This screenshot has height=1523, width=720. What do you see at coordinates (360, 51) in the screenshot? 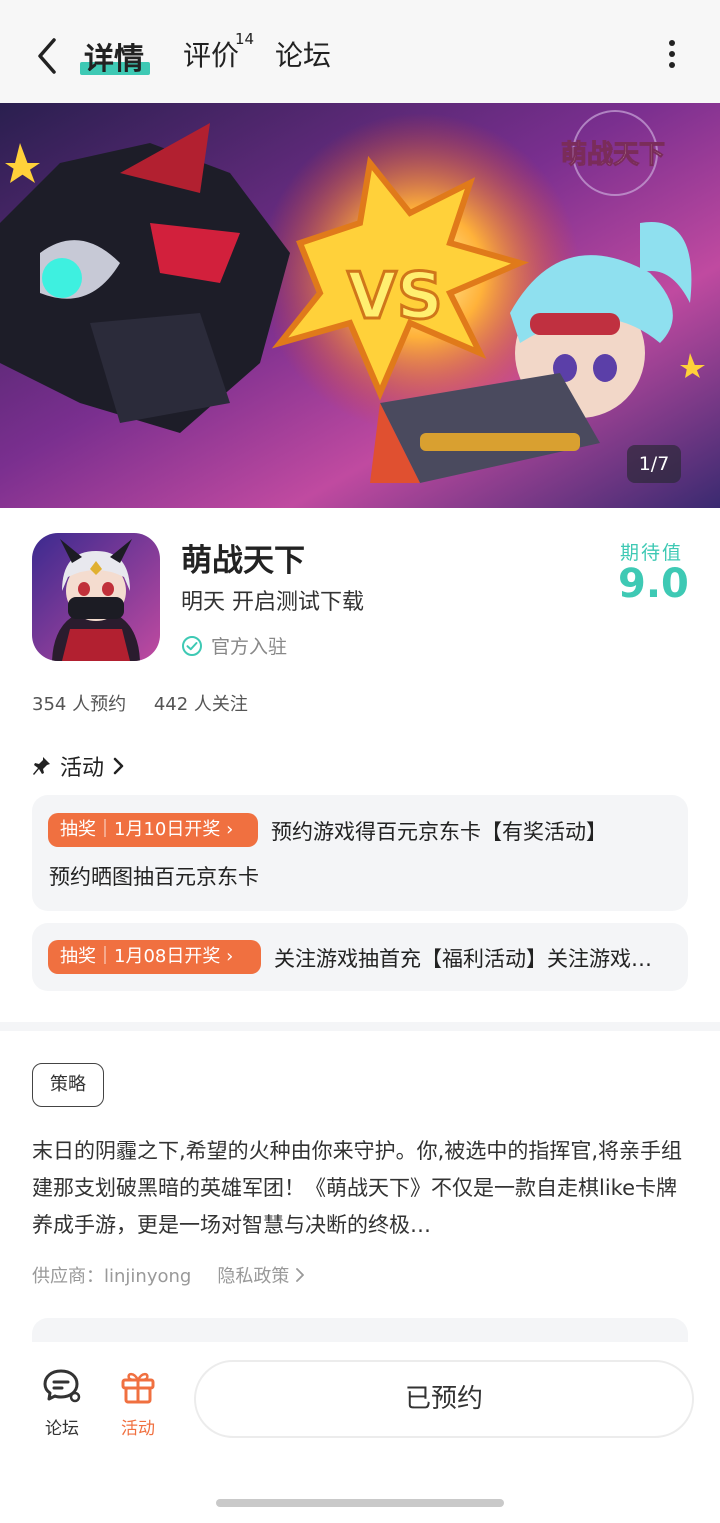
I see `top-bar: 详情 评价 14 论坛` at bounding box center [360, 51].